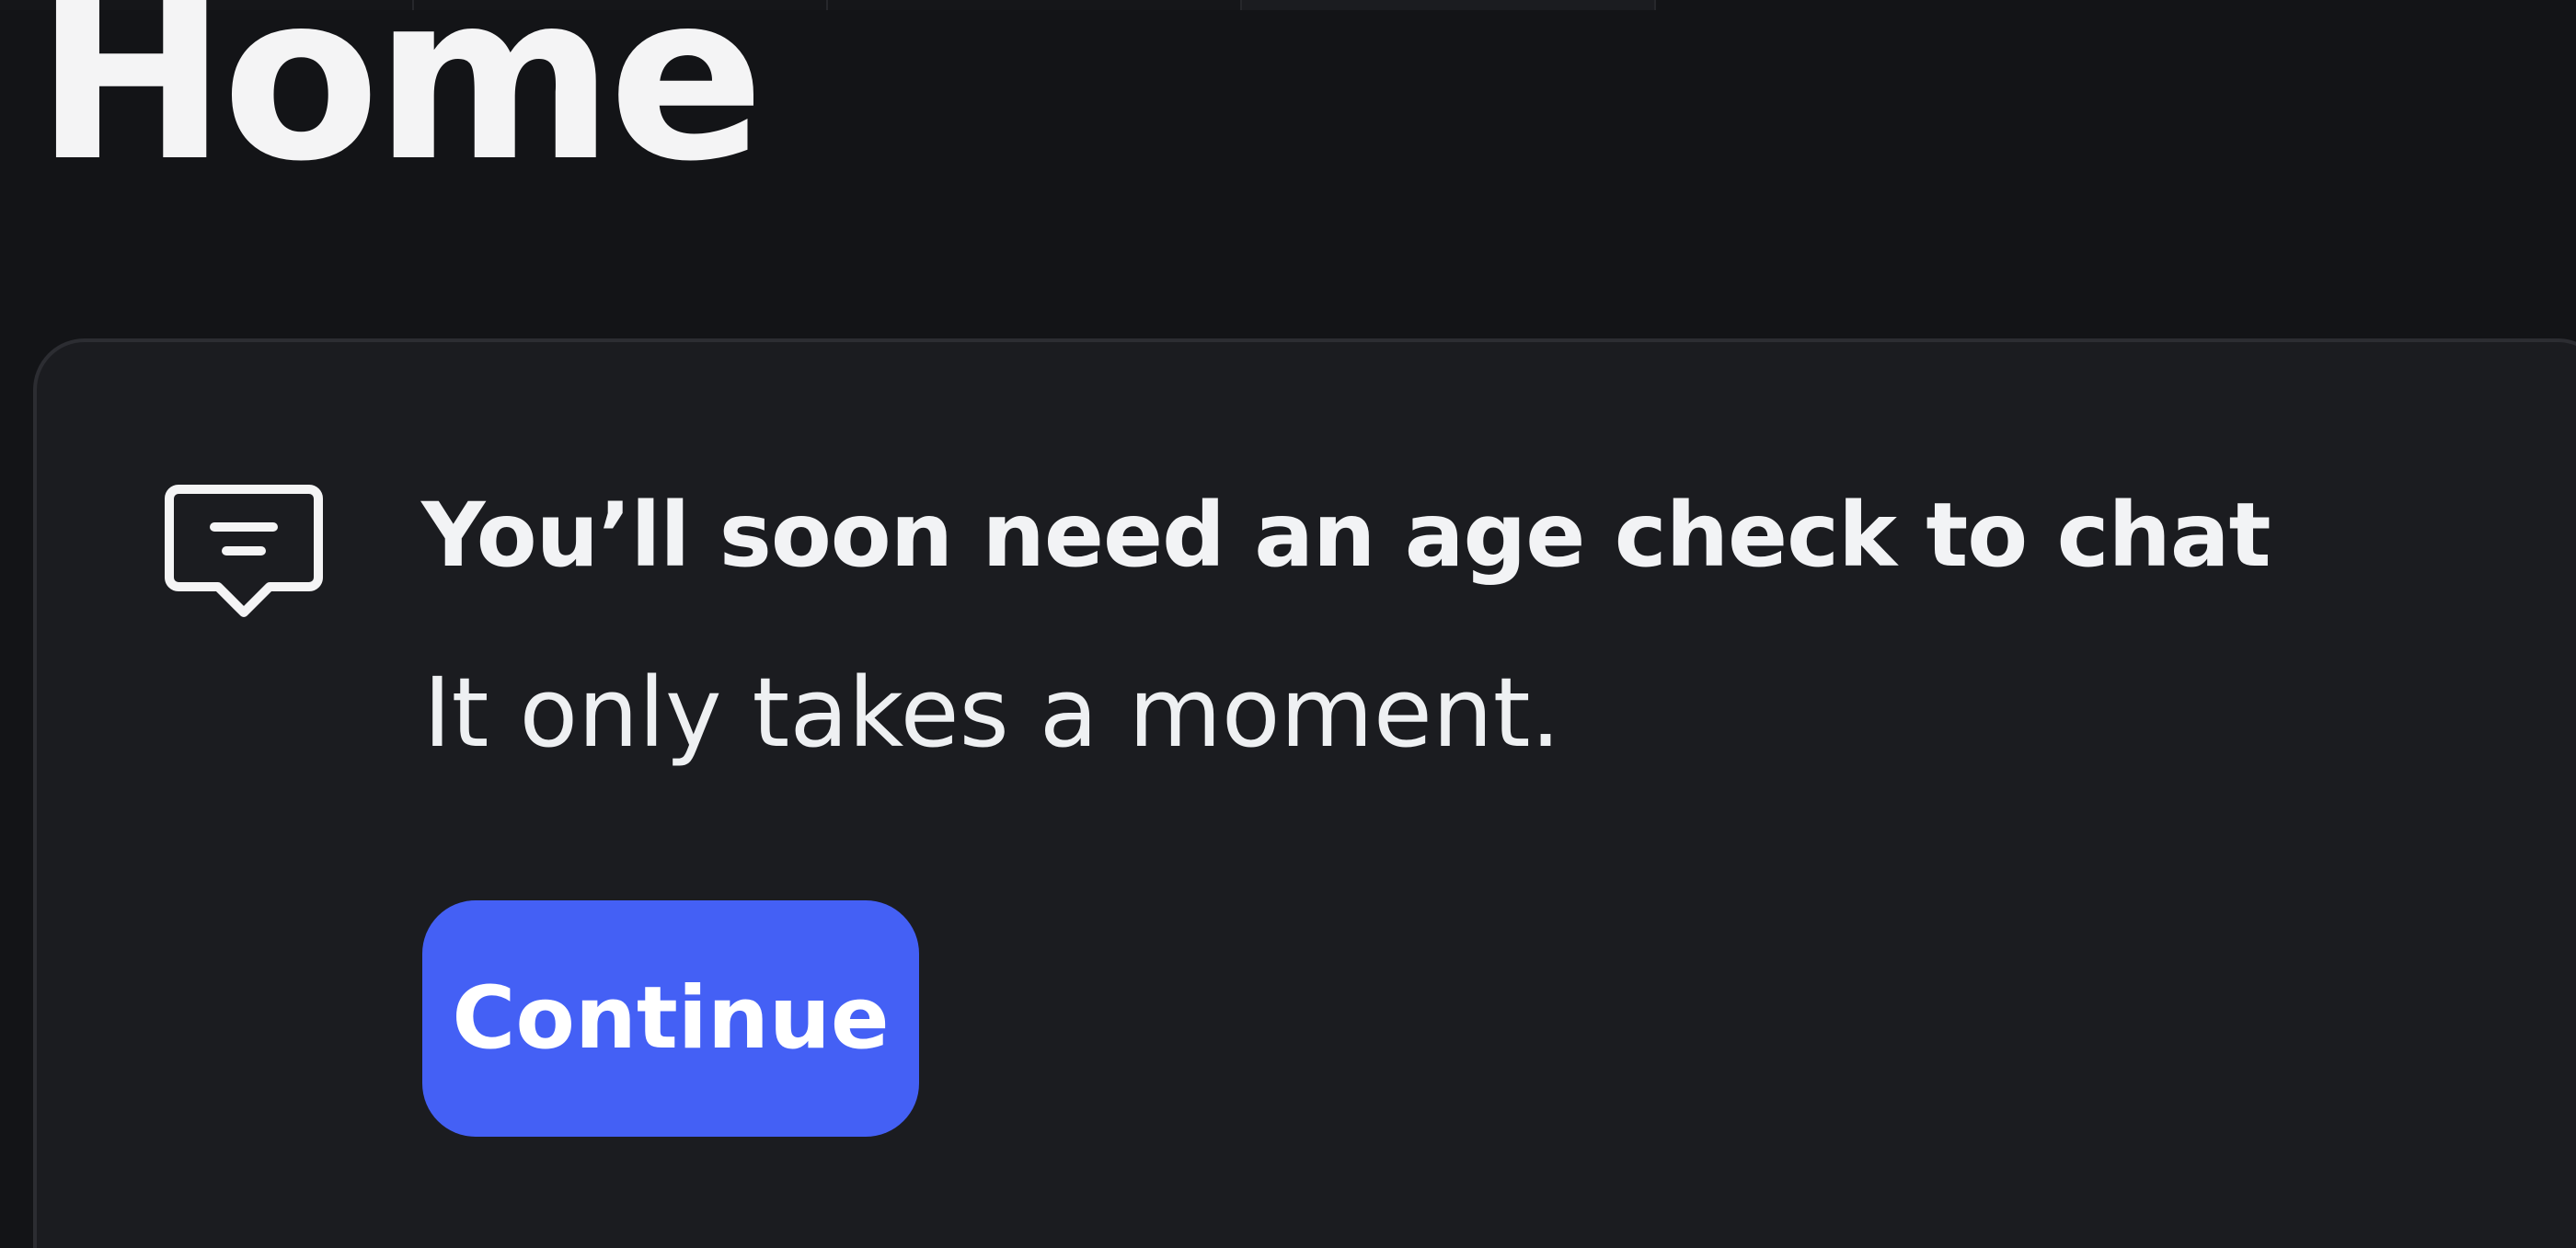 This screenshot has width=2576, height=1248. I want to click on chat-bubble-icon, so click(244, 551).